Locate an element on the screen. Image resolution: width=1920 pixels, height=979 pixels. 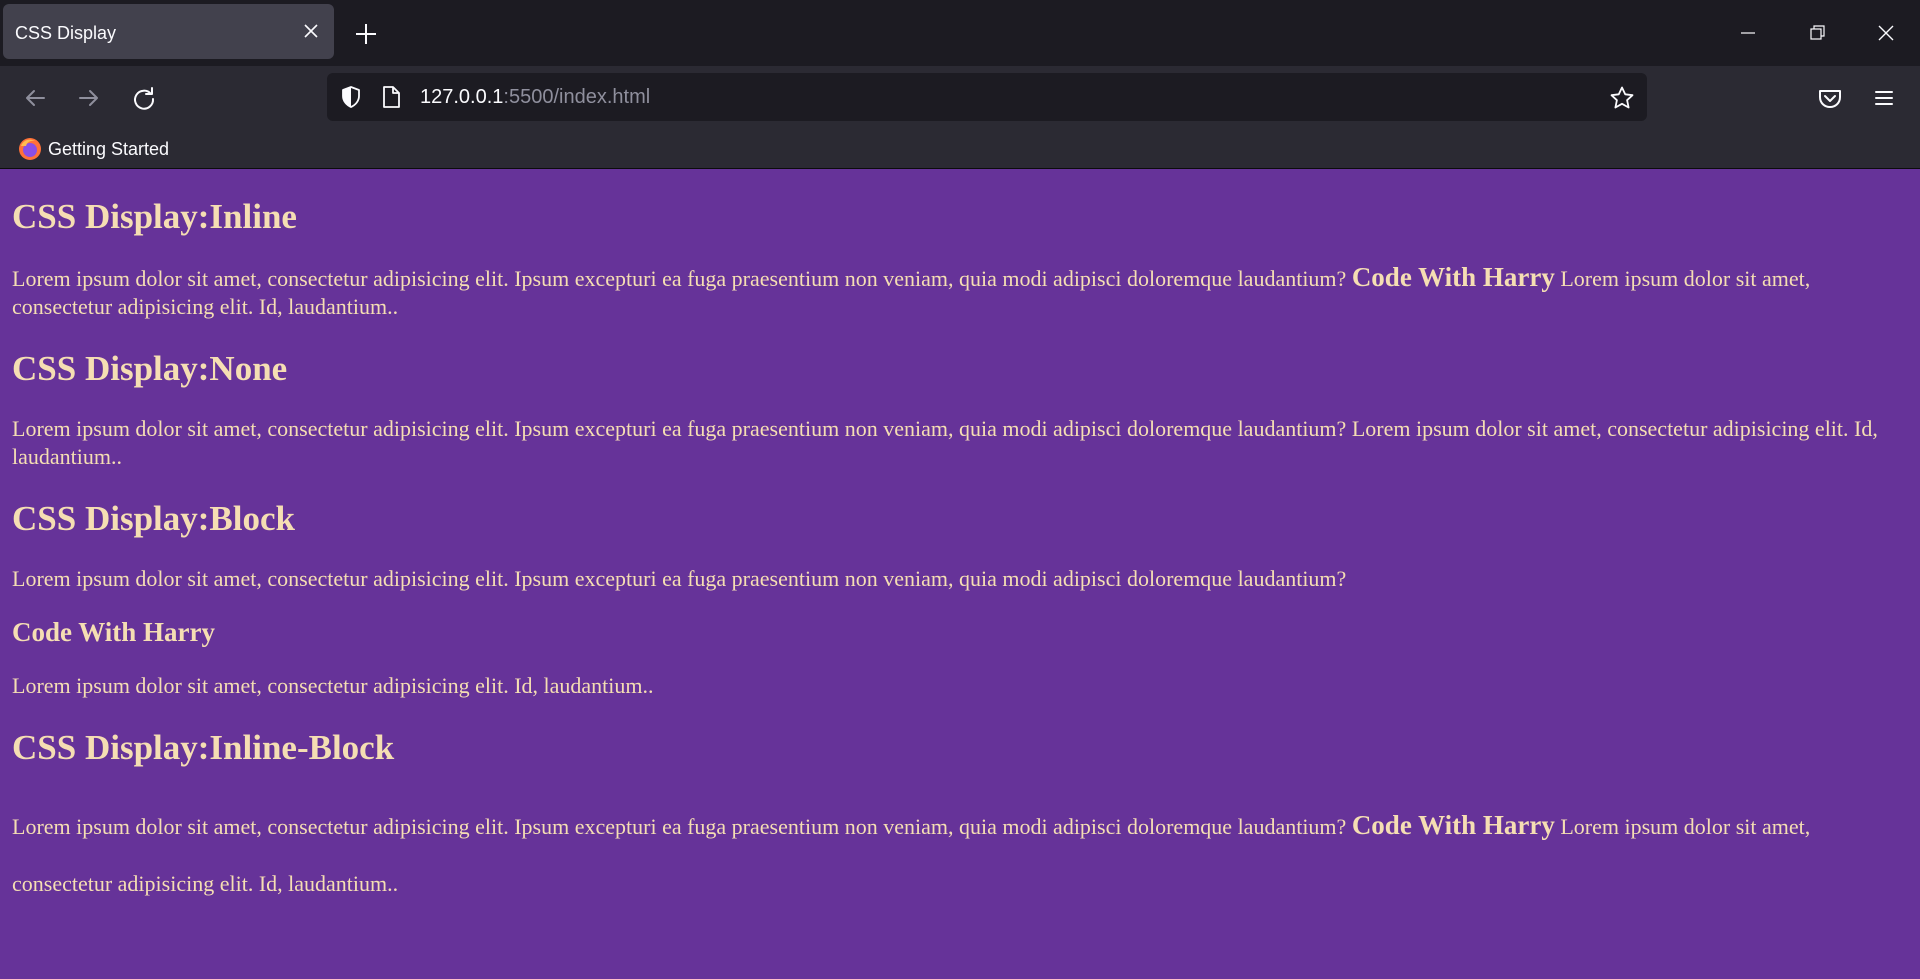
heading-display-block: CSS Display:Block is located at coordinates (153, 518).